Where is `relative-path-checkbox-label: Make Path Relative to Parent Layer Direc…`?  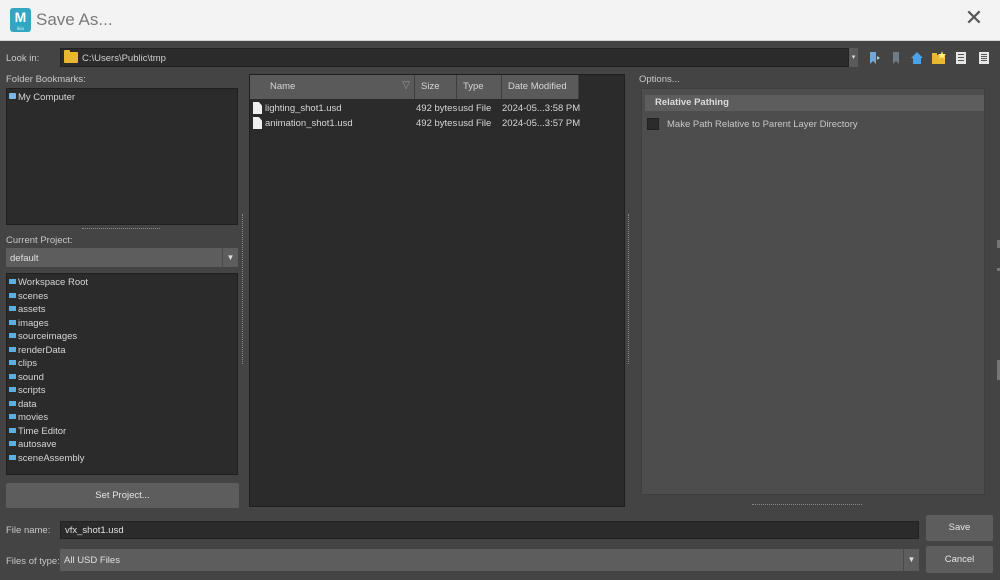 relative-path-checkbox-label: Make Path Relative to Parent Layer Direc… is located at coordinates (762, 124).